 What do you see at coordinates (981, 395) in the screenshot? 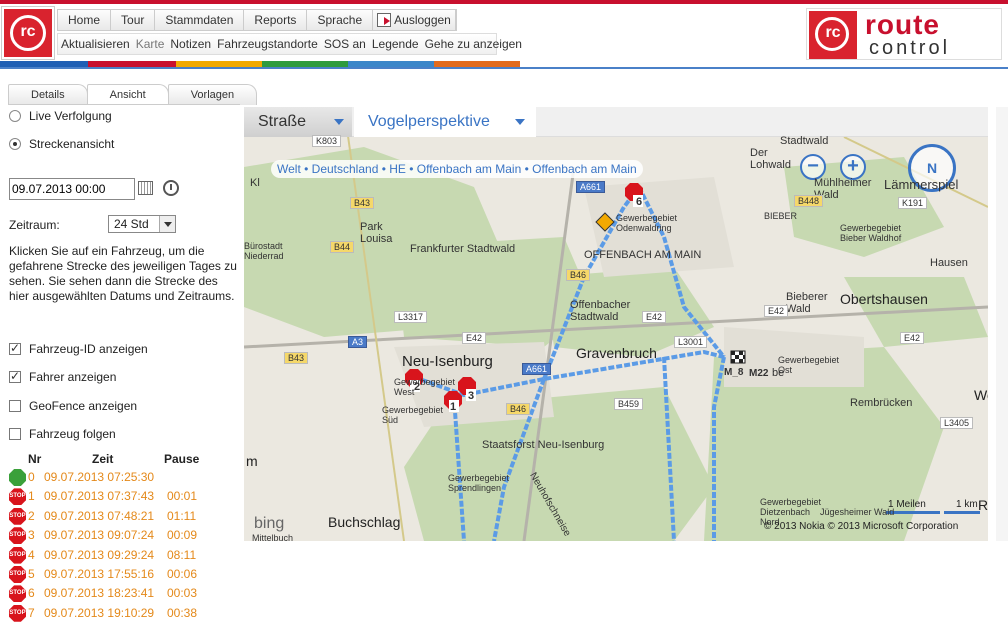
I see `map-label: Wo` at bounding box center [981, 395].